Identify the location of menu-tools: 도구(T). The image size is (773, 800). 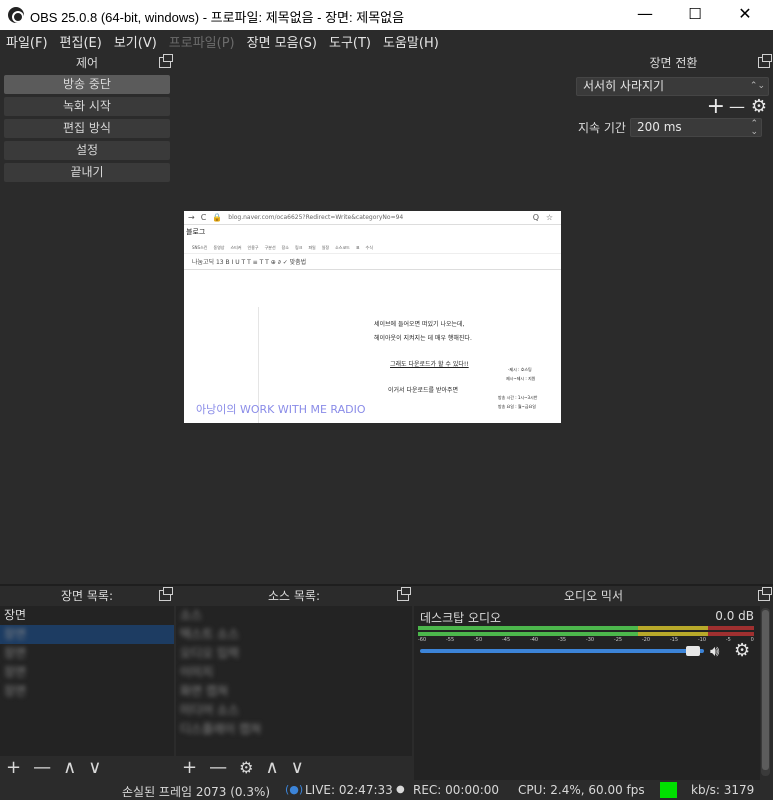
(350, 41).